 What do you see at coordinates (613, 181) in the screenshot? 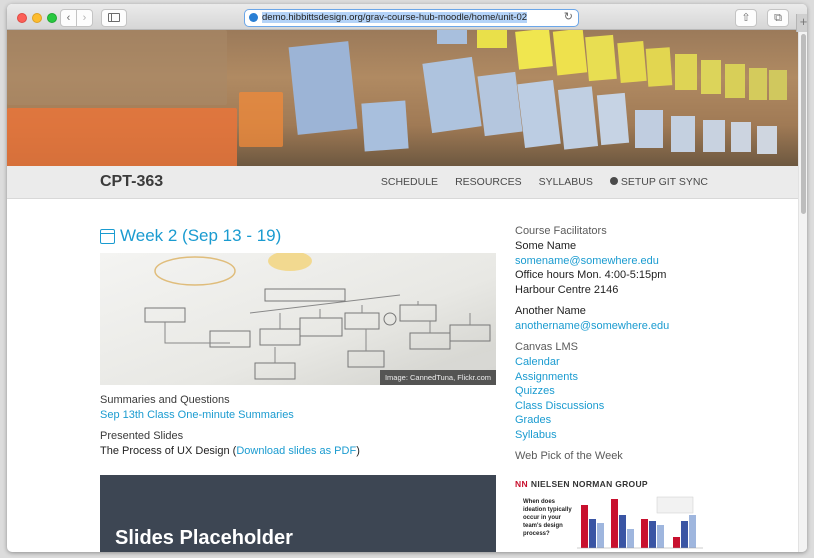
I see `gear-icon` at bounding box center [613, 181].